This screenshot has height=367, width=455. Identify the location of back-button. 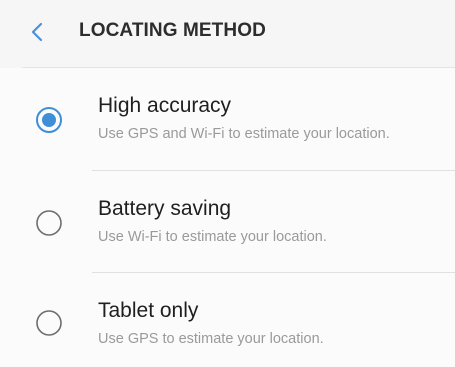
(37, 32).